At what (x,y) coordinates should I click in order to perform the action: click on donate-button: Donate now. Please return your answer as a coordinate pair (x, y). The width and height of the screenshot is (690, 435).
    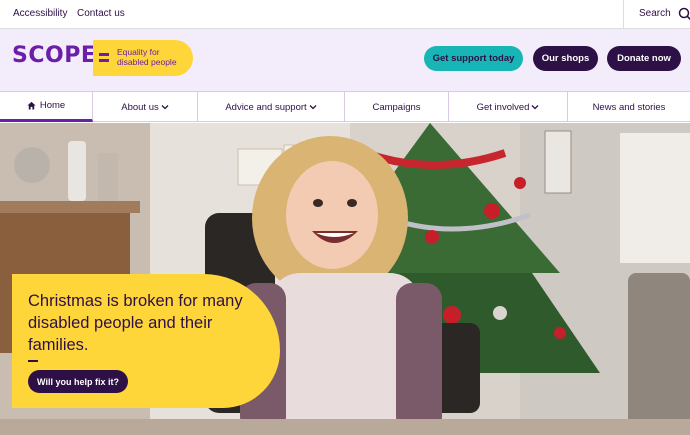
    Looking at the image, I should click on (644, 58).